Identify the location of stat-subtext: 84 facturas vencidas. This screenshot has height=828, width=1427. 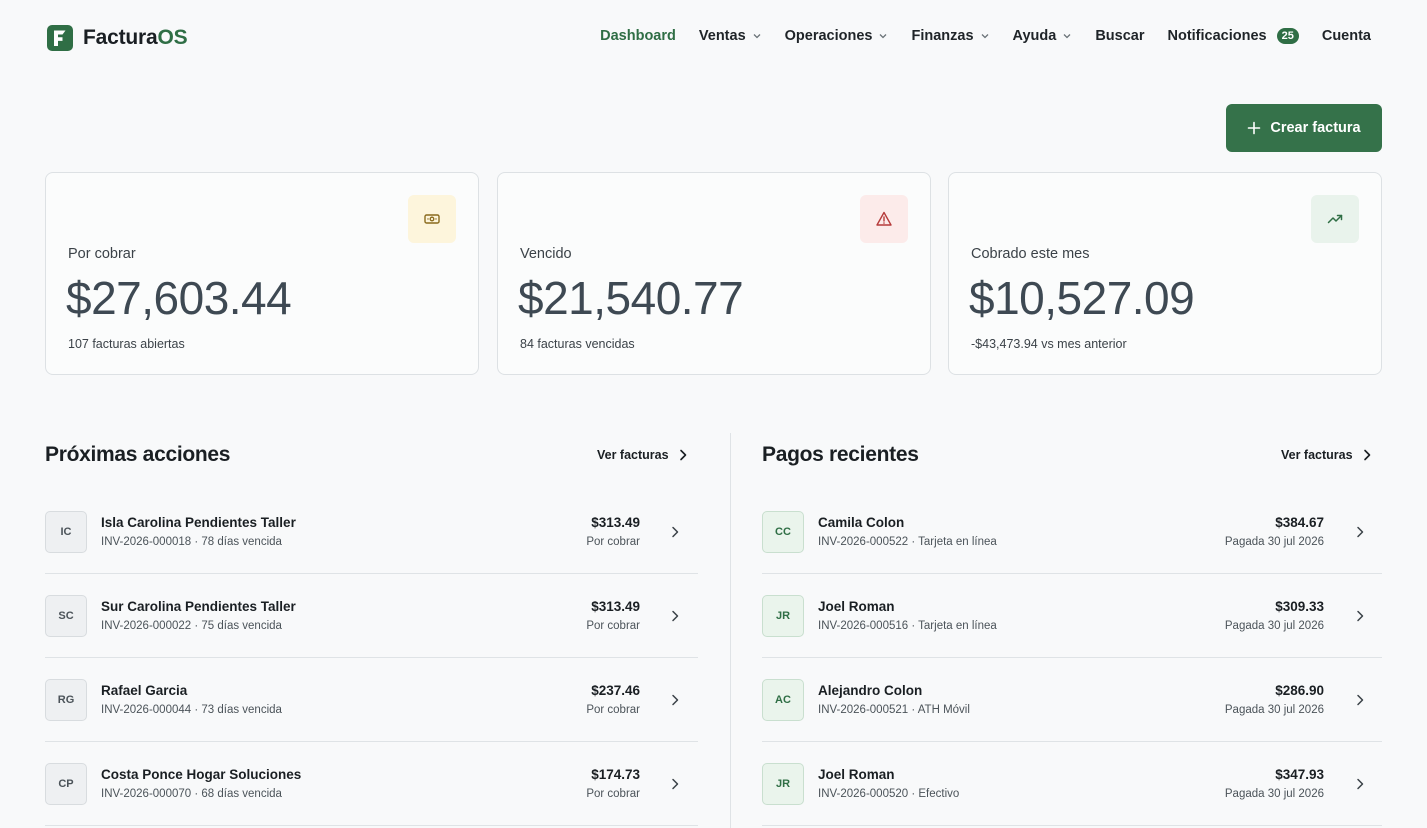
(577, 344).